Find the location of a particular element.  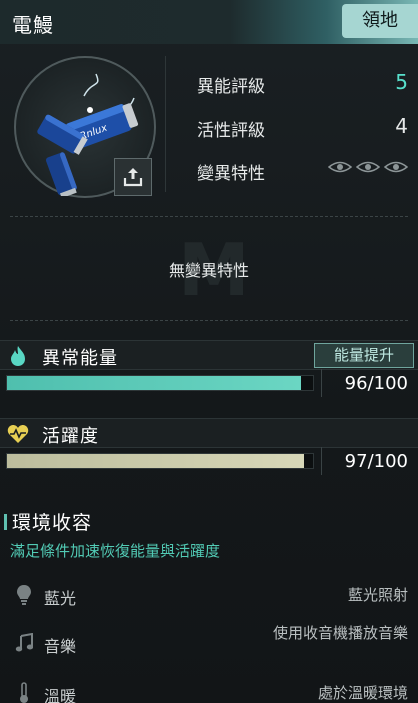

activity-title: 活躍度 is located at coordinates (70, 436).